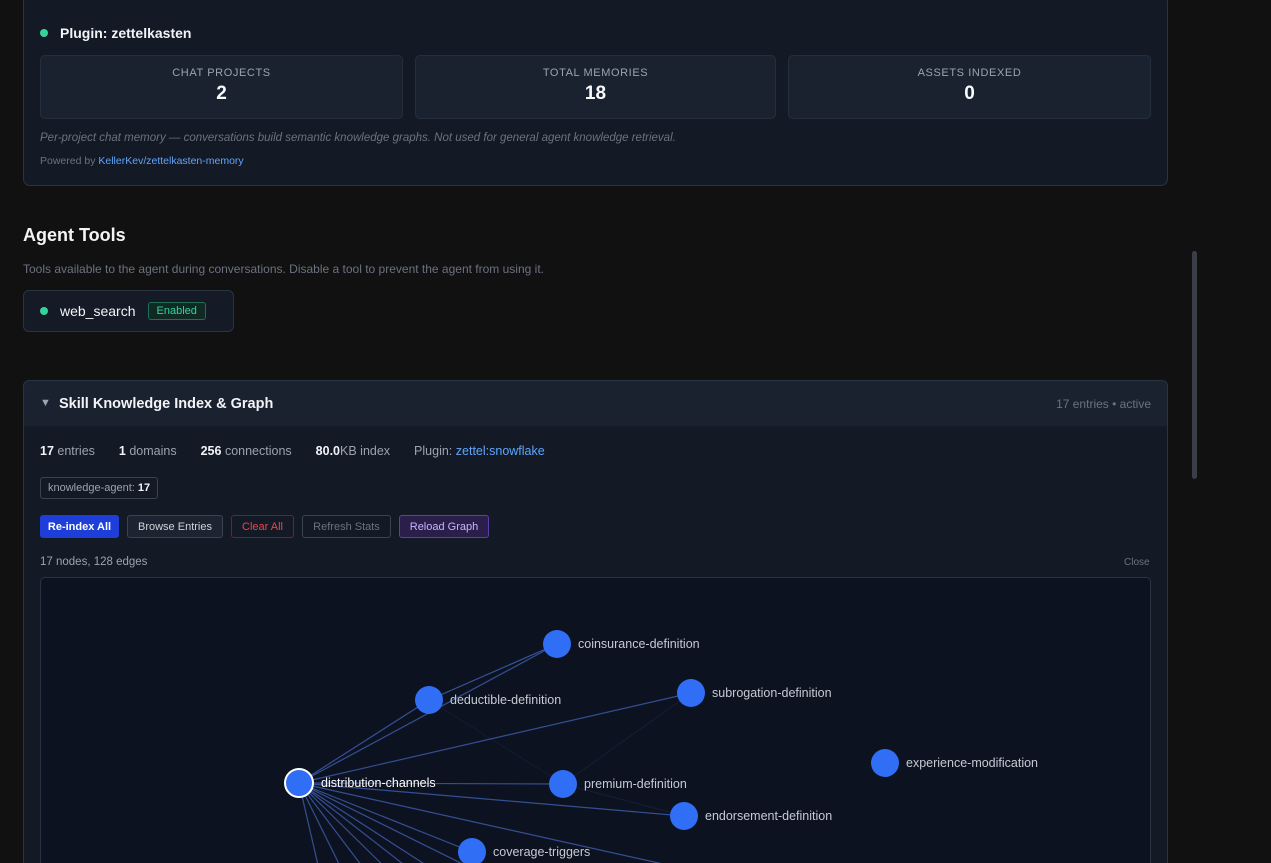 The image size is (1271, 863). I want to click on stat-entries: 17 entries, so click(67, 451).